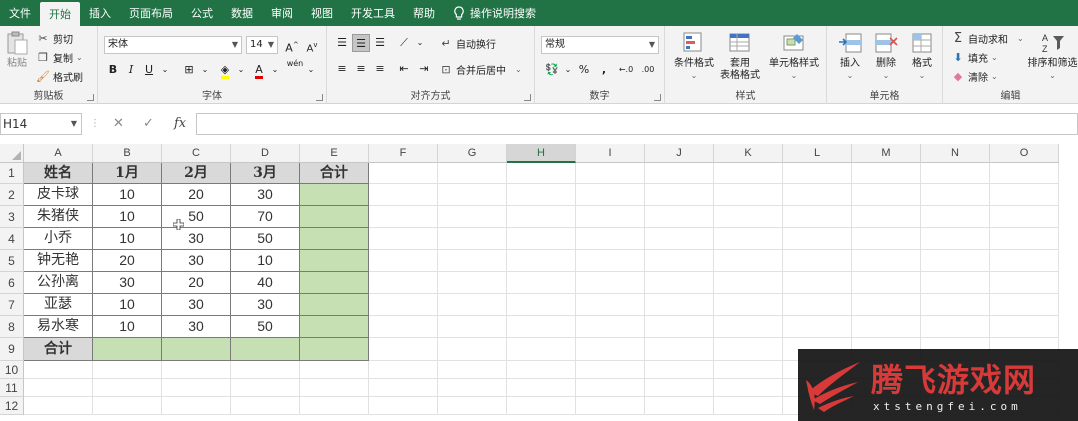 This screenshot has width=1078, height=421. What do you see at coordinates (1052, 56) in the screenshot?
I see `sort-filter-button: AZ 排序和筛选 ⌄` at bounding box center [1052, 56].